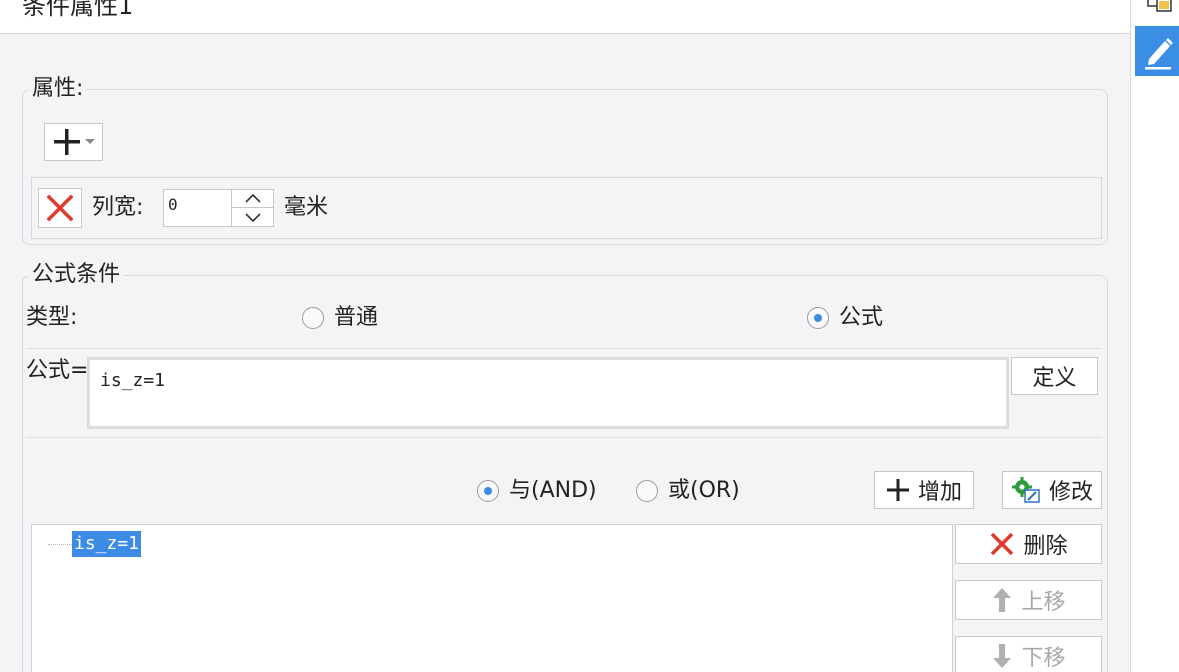  What do you see at coordinates (1002, 656) in the screenshot?
I see `arrow-down-icon` at bounding box center [1002, 656].